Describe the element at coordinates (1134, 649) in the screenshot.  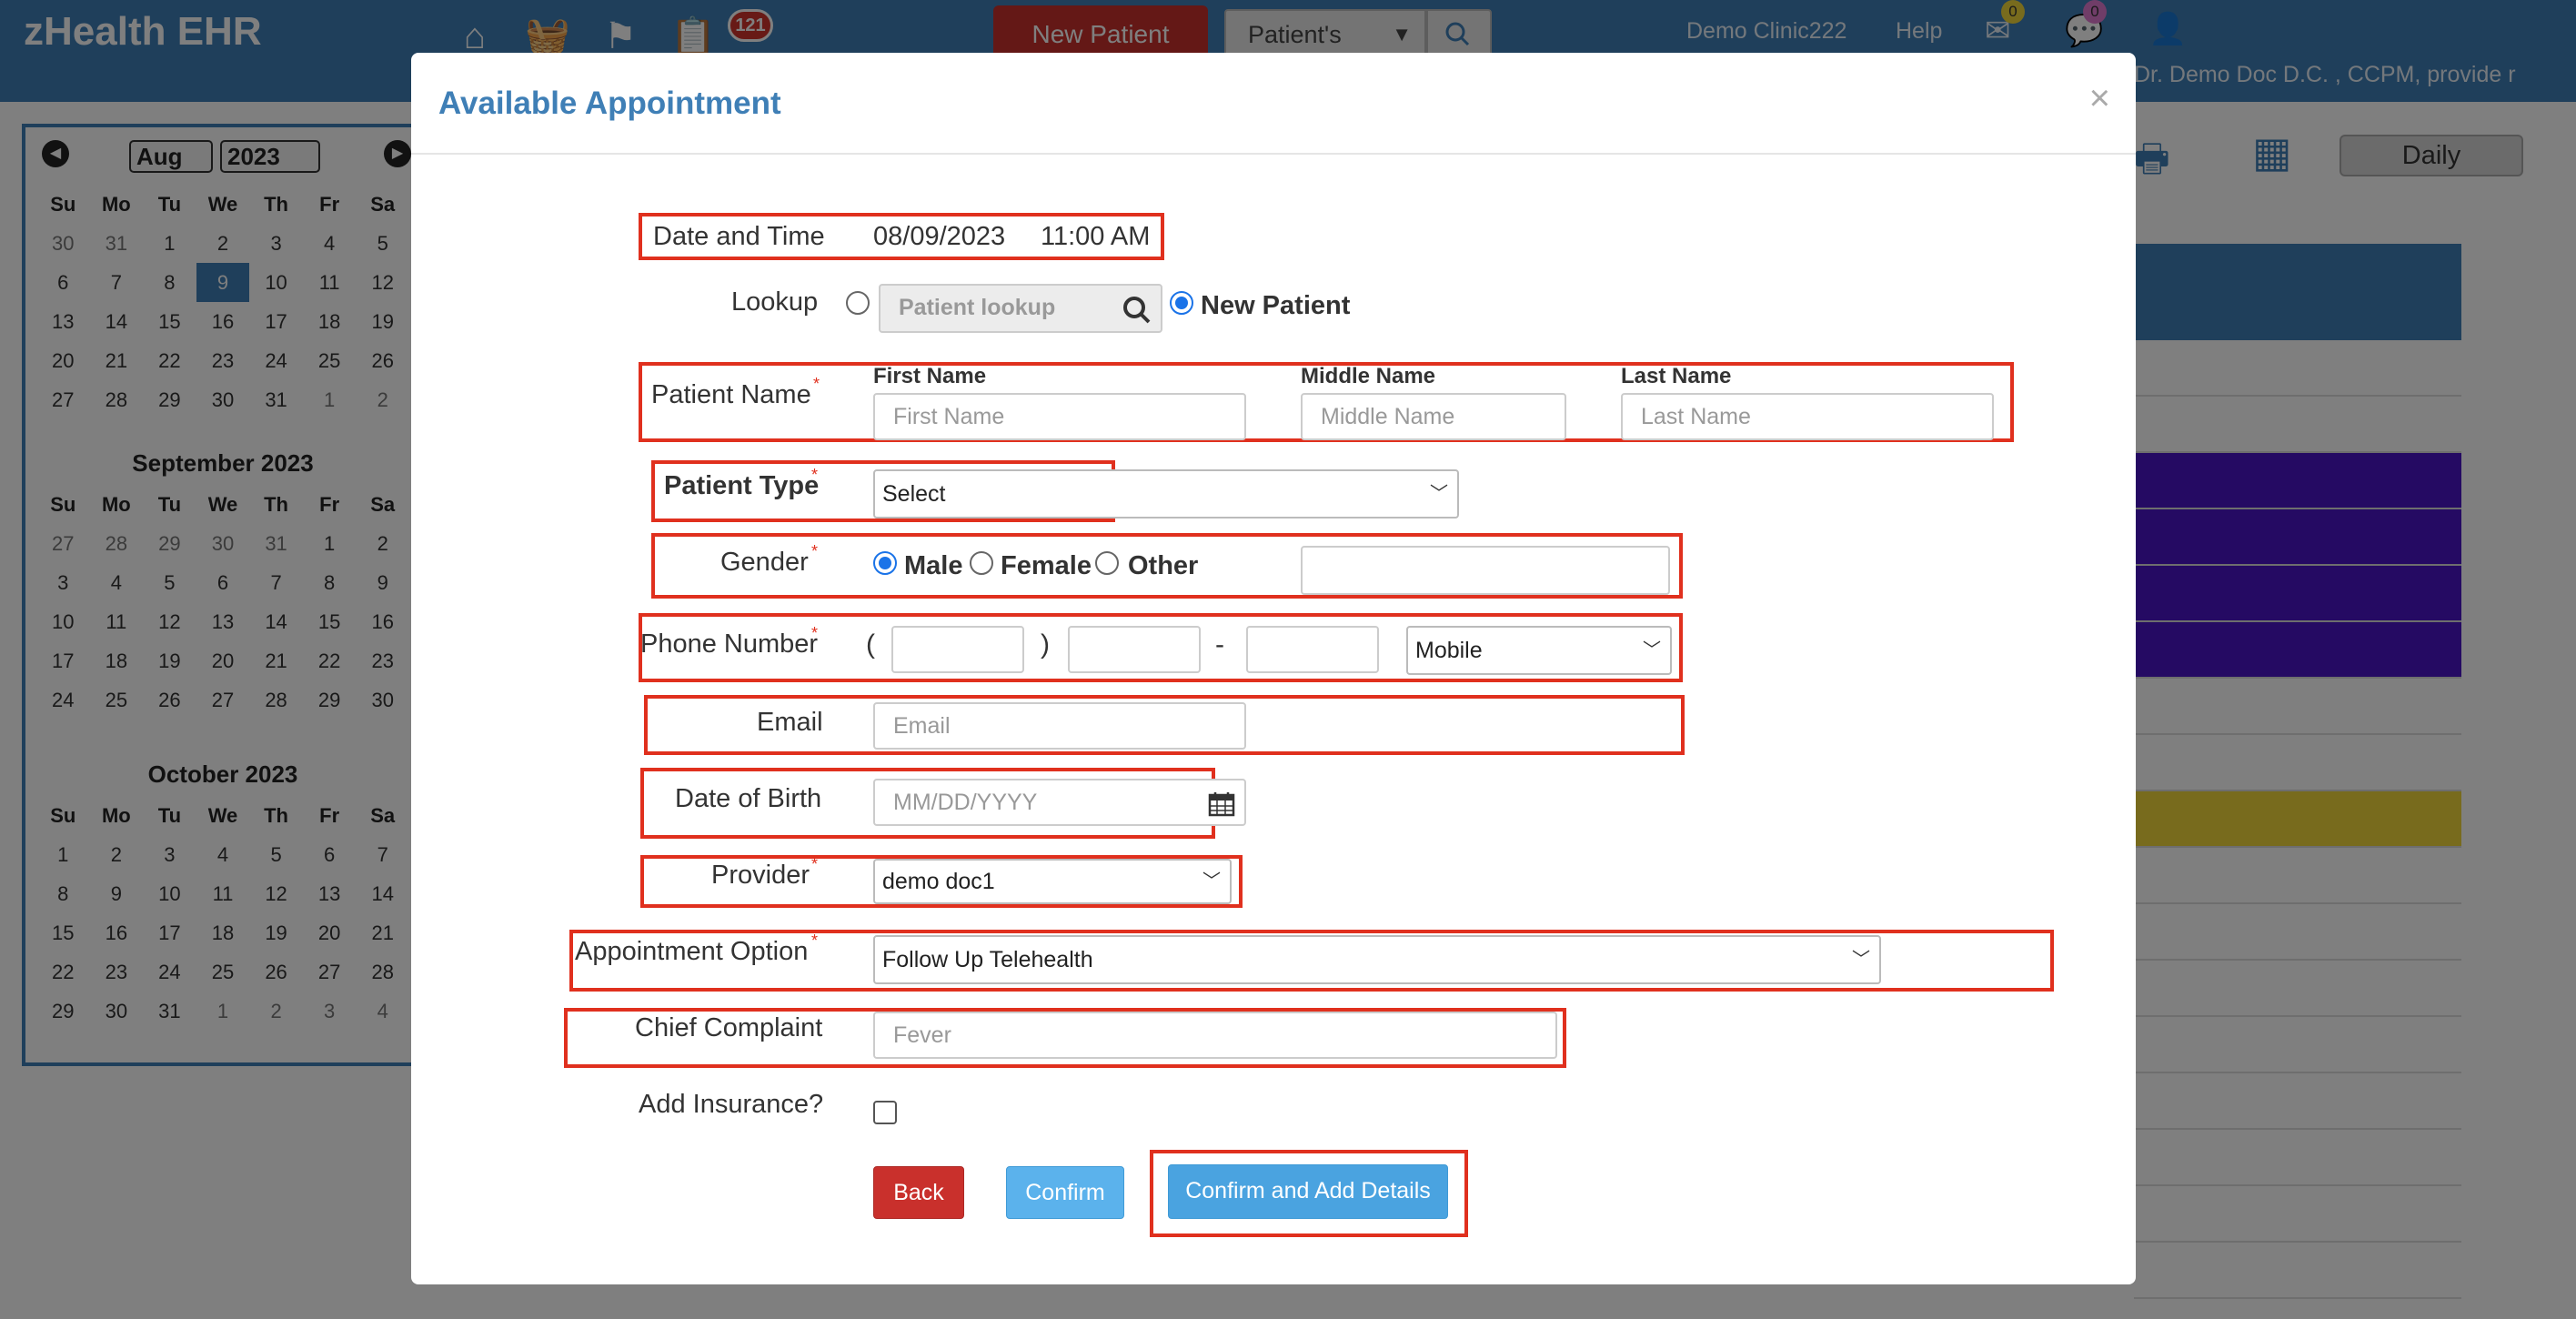
I see `phone-prefix-input` at that location.